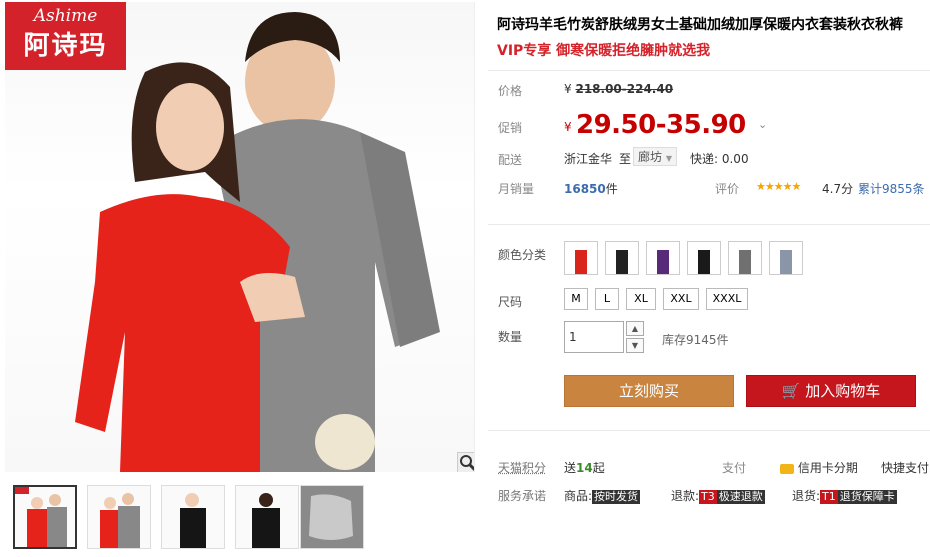  Describe the element at coordinates (622, 258) in the screenshot. I see `swatch-black-men` at that location.